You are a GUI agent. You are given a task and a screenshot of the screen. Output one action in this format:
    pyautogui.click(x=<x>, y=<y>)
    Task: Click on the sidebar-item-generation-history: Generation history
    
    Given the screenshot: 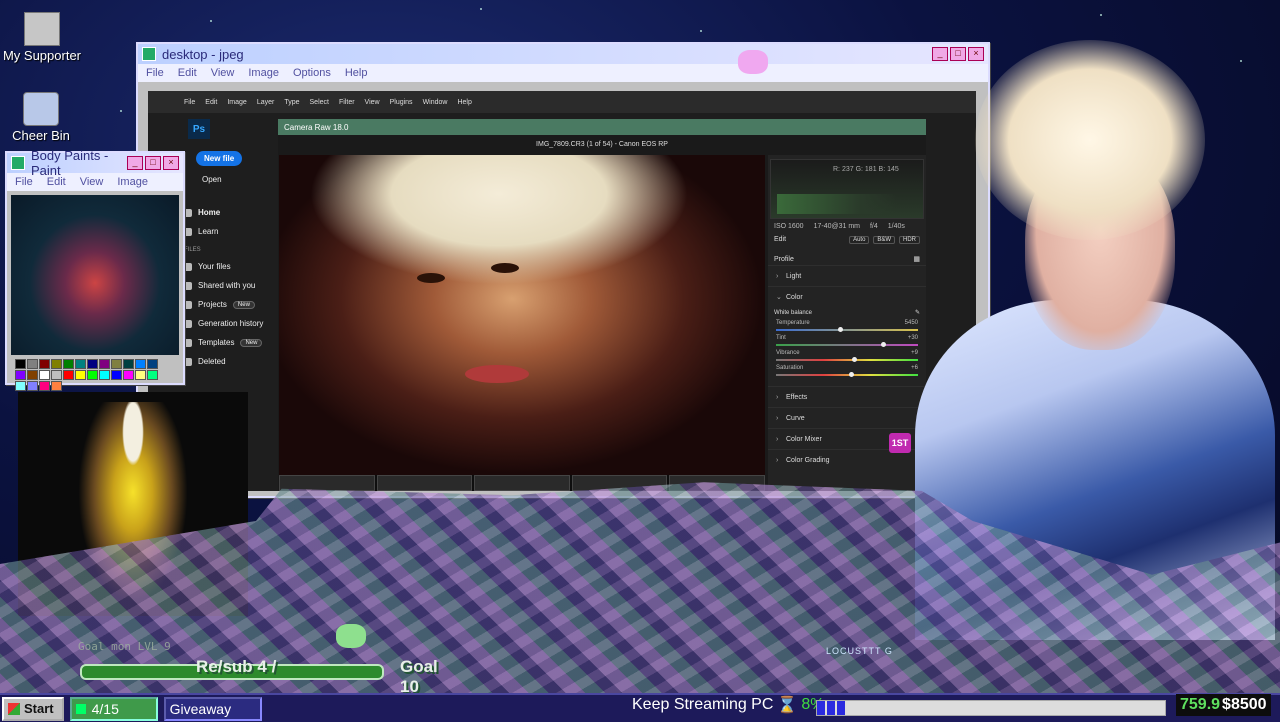 What is the action you would take?
    pyautogui.click(x=231, y=323)
    